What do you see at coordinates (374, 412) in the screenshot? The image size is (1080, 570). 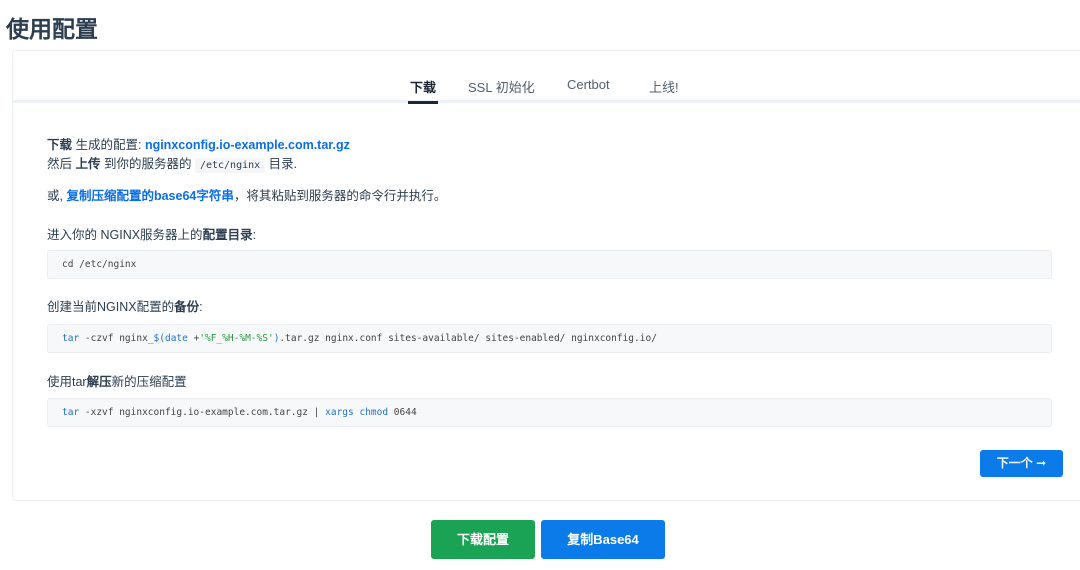 I see `chmod-keyword: chmod` at bounding box center [374, 412].